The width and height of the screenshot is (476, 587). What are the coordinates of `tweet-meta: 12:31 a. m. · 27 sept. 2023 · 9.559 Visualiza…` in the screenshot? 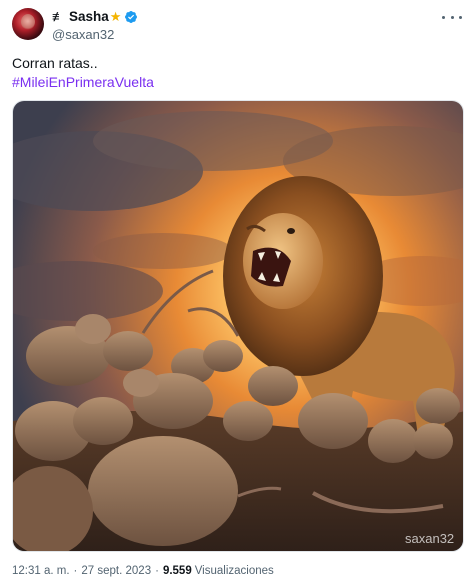 It's located at (143, 571).